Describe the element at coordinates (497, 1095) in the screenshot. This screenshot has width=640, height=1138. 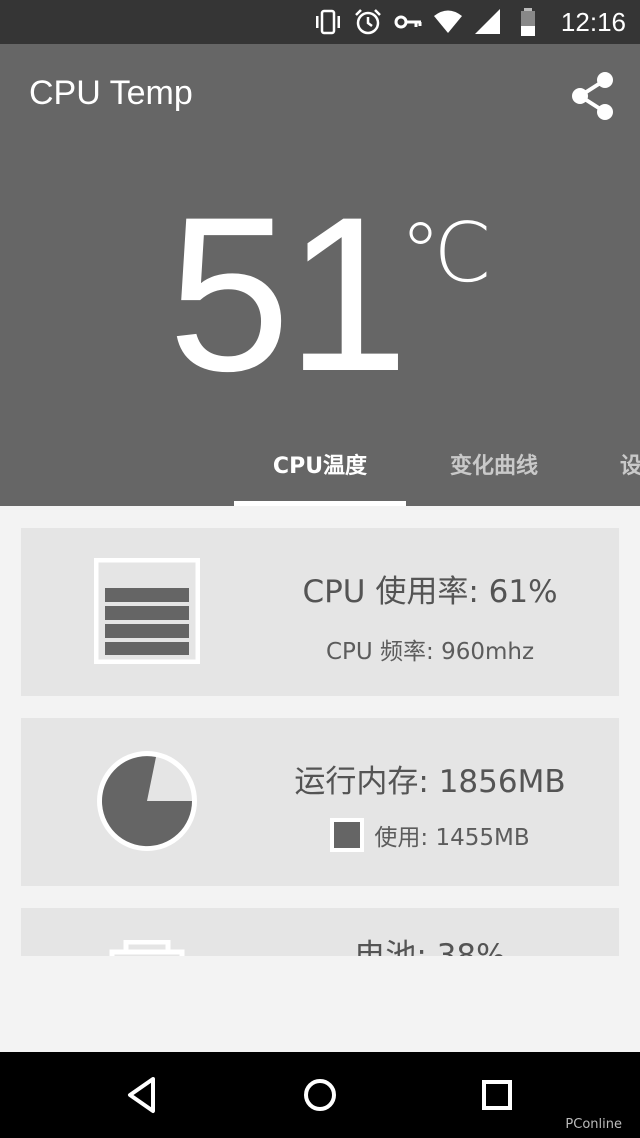
I see `recent-apps-icon` at that location.